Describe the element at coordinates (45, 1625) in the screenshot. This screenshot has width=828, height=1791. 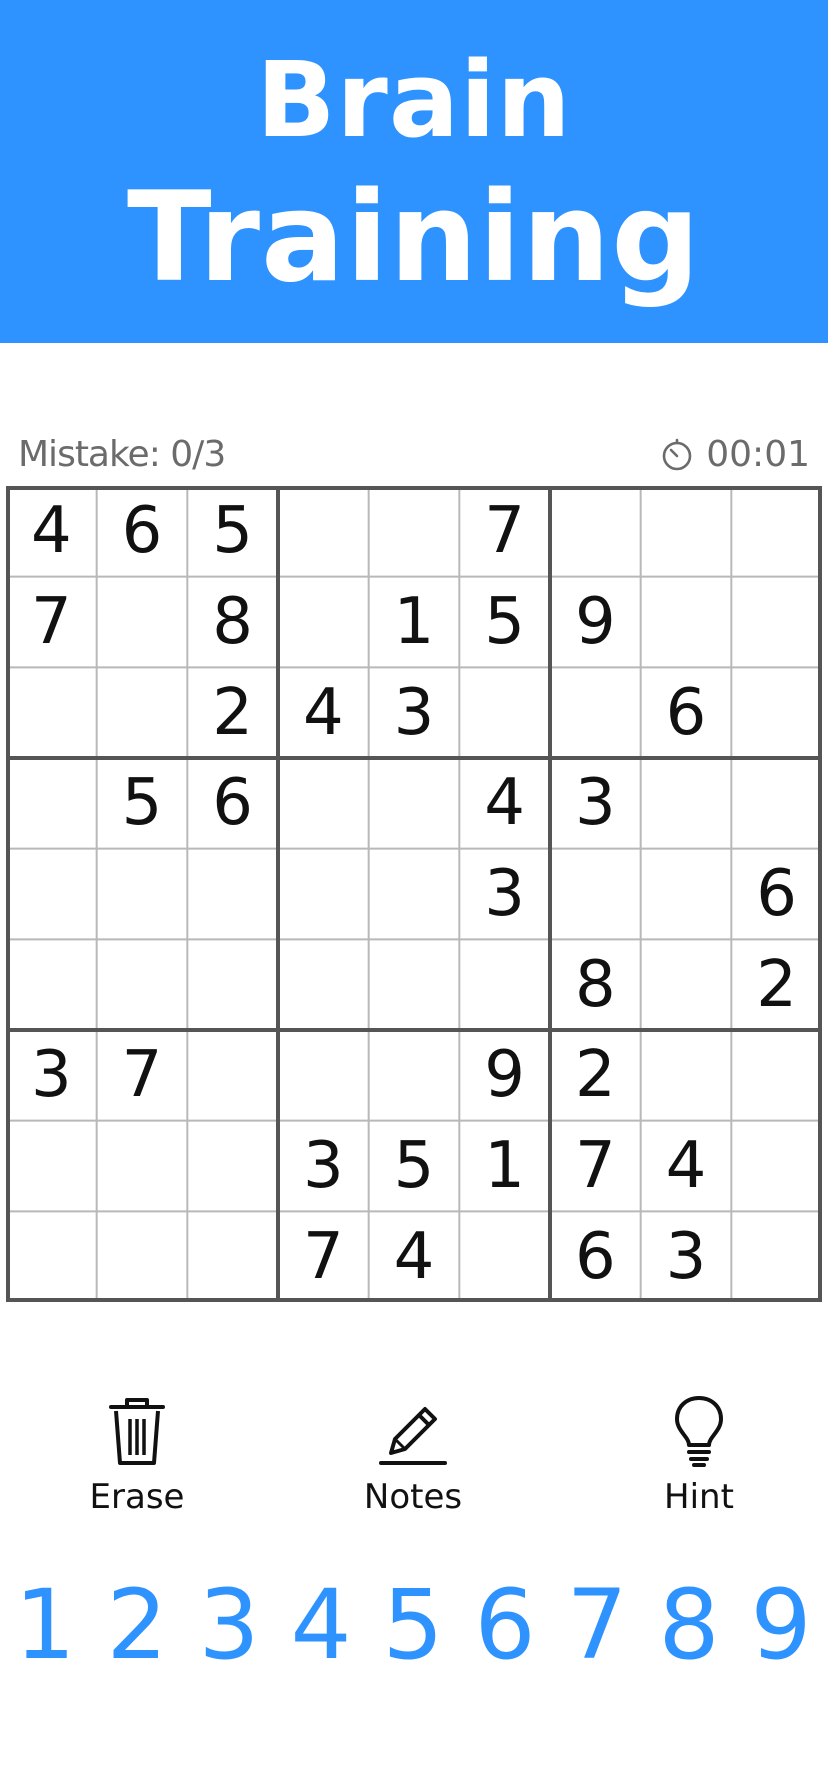
I see `number-key-1: 1` at that location.